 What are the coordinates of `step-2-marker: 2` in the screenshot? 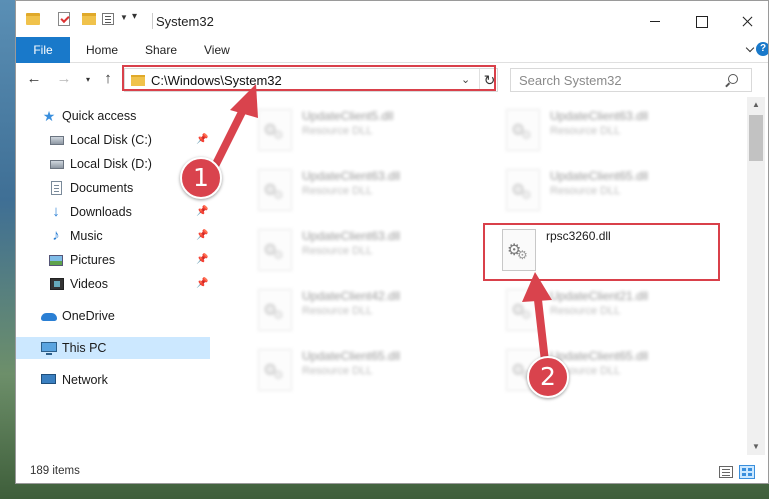 It's located at (548, 377).